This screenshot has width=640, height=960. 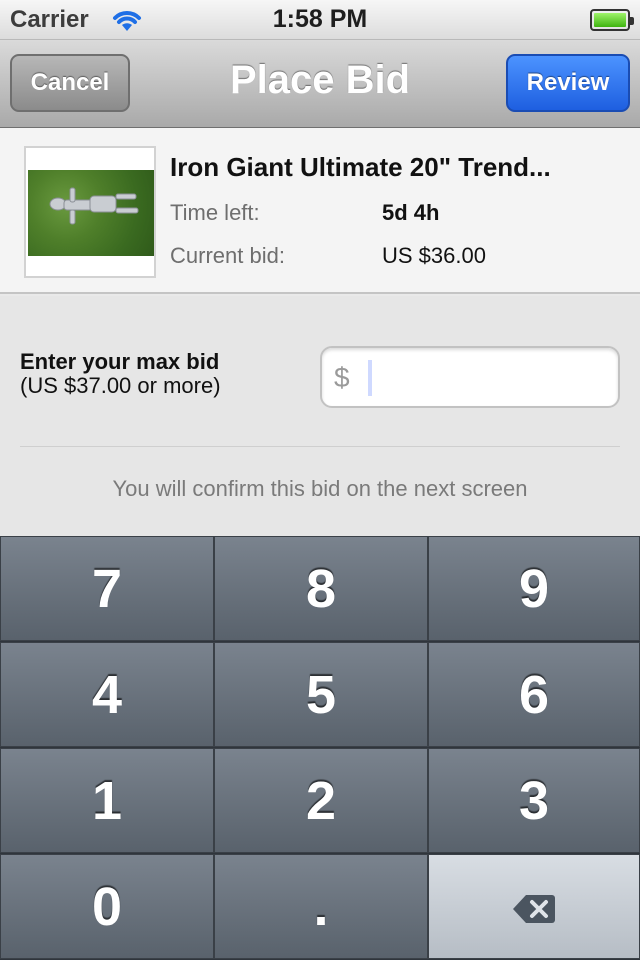 What do you see at coordinates (321, 694) in the screenshot?
I see `key-5: 5` at bounding box center [321, 694].